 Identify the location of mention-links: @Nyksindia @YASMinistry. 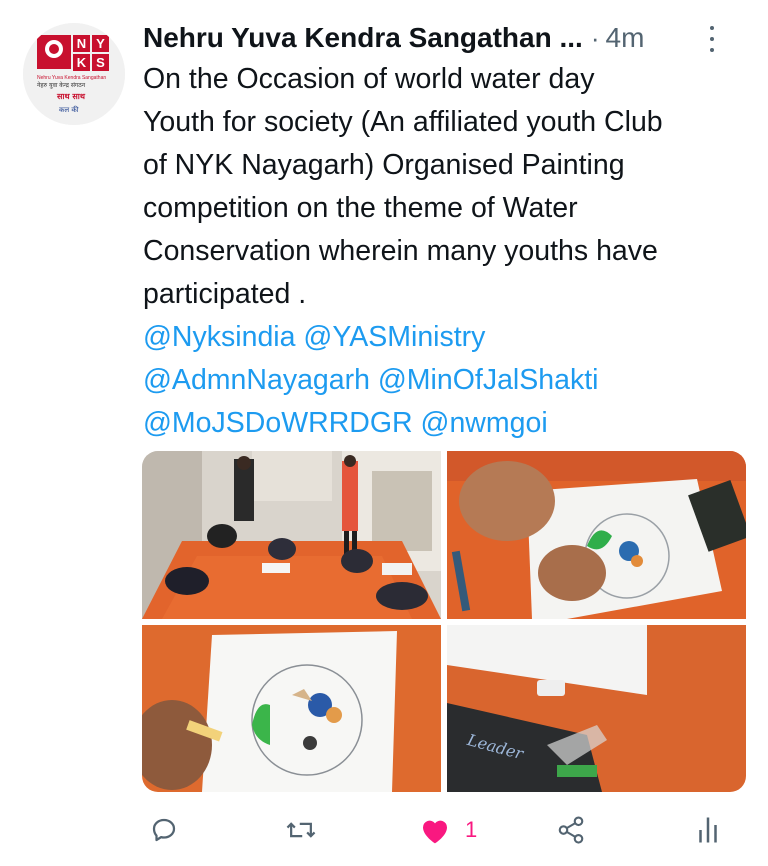
(448, 337).